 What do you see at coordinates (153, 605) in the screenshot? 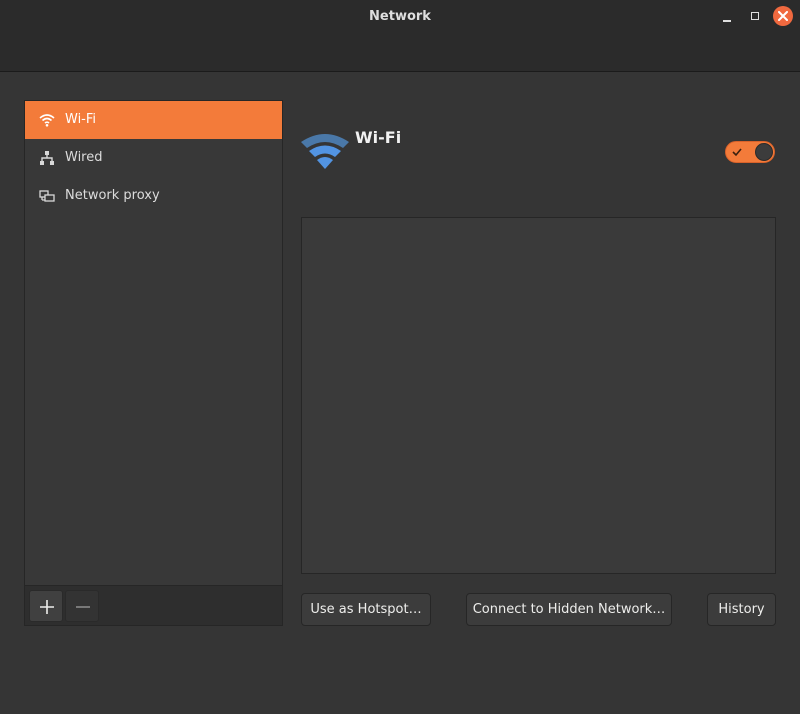
I see `sidebar-toolbar` at bounding box center [153, 605].